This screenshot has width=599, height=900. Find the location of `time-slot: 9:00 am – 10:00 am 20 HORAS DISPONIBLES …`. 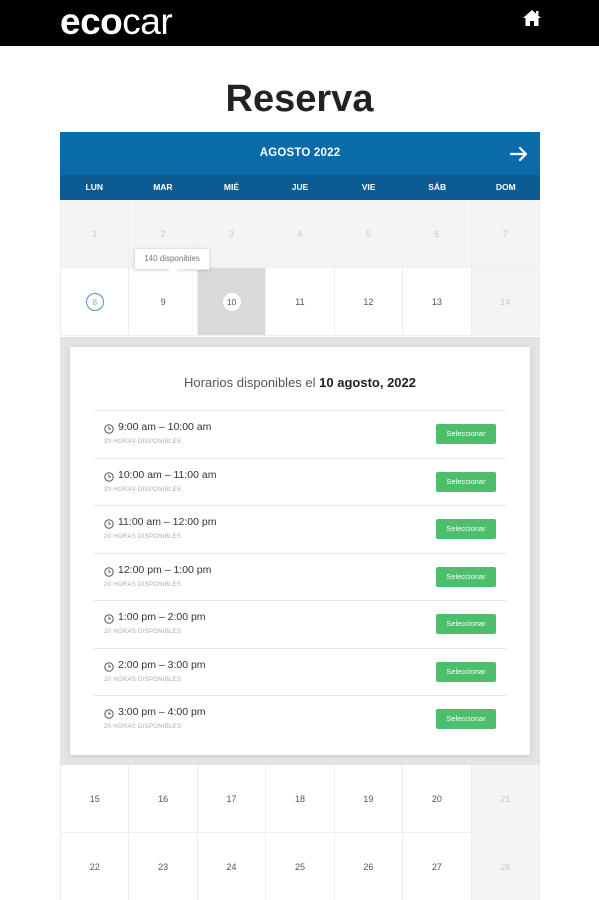

time-slot: 9:00 am – 10:00 am 20 HORAS DISPONIBLES … is located at coordinates (300, 434).